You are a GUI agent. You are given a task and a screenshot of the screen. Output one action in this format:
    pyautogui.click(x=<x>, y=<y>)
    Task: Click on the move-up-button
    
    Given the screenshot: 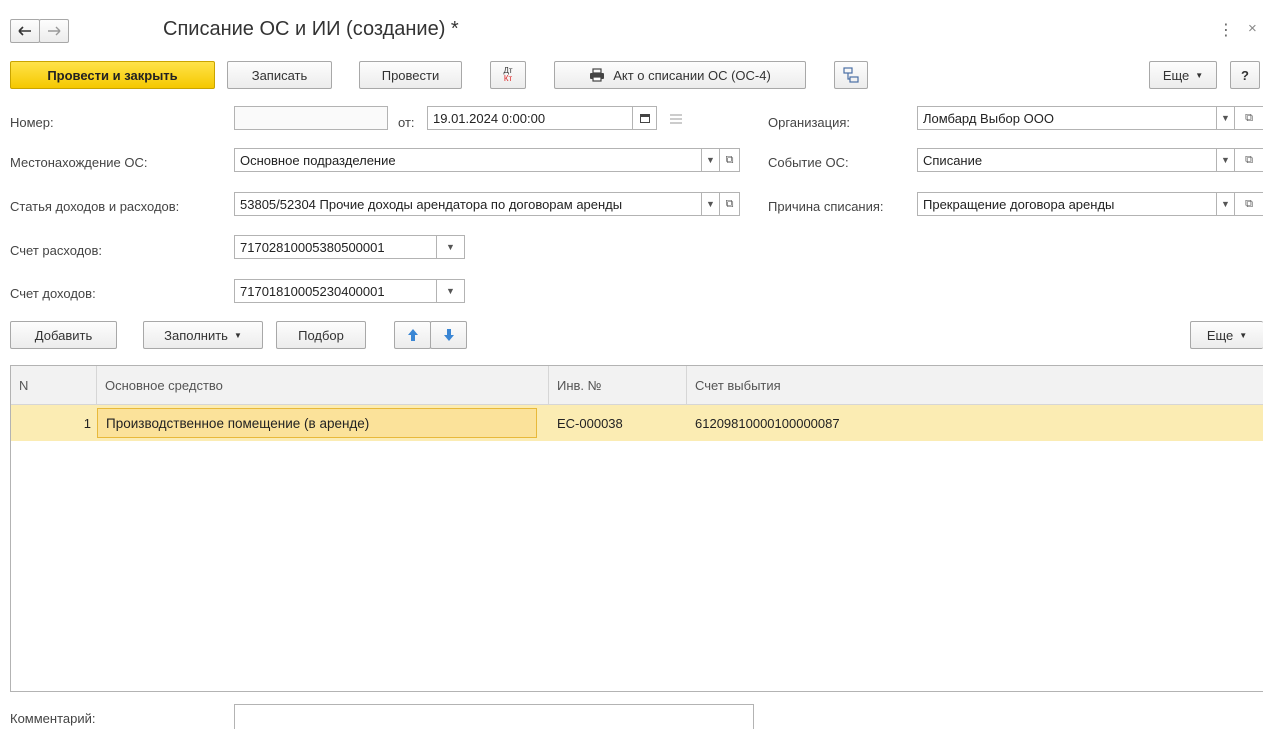 What is the action you would take?
    pyautogui.click(x=412, y=335)
    